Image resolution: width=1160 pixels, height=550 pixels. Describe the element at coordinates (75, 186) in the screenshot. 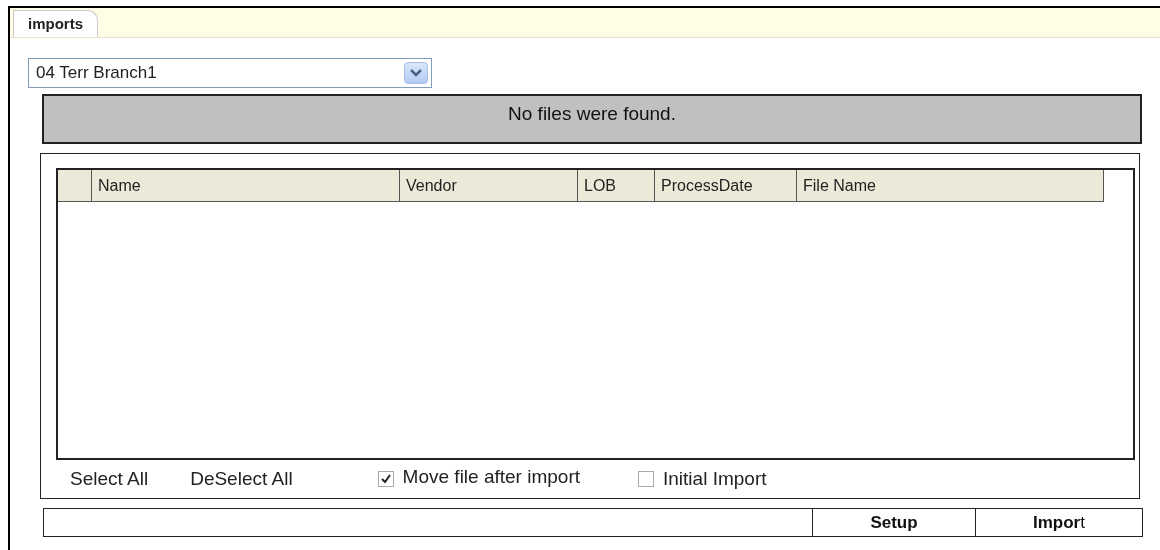

I see `select-column-header` at that location.